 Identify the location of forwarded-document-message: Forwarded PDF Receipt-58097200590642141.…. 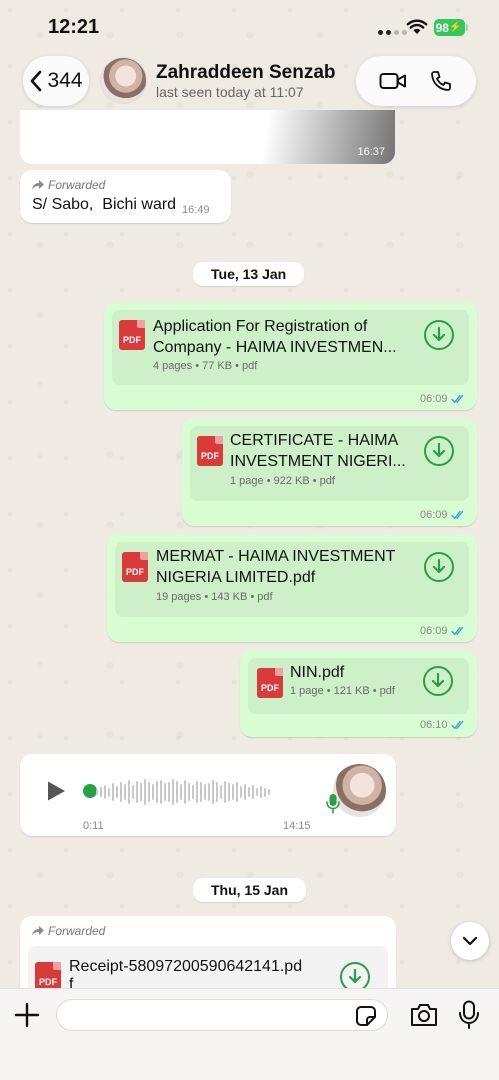
(208, 956).